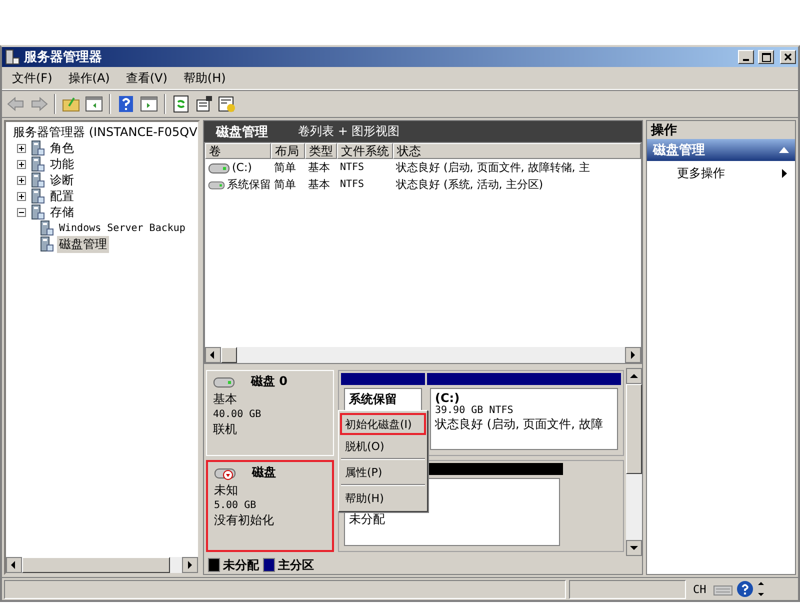 This screenshot has height=604, width=800. I want to click on window-title: 服务器管理器, so click(63, 57).